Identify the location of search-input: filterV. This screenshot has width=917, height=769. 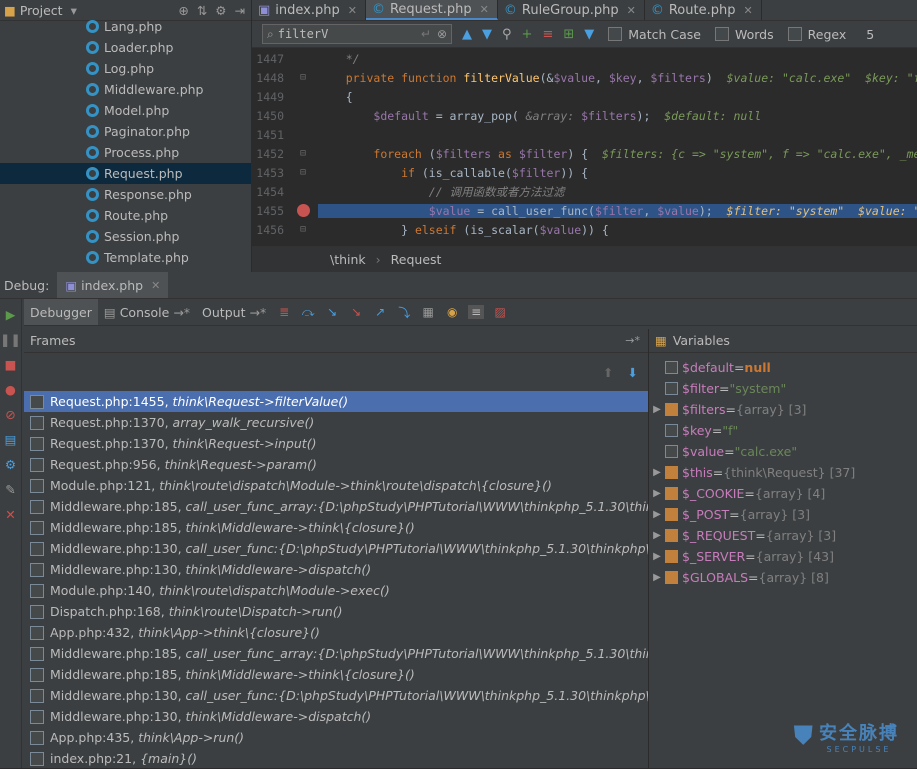
(349, 34).